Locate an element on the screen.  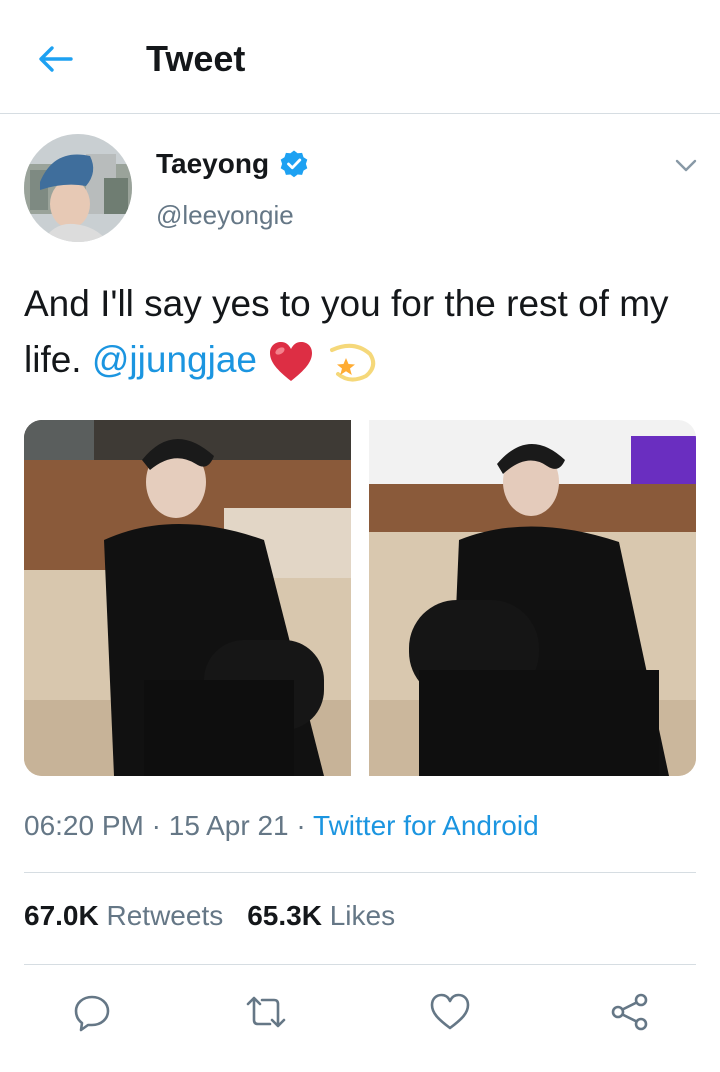
like-icon is located at coordinates (450, 1011).